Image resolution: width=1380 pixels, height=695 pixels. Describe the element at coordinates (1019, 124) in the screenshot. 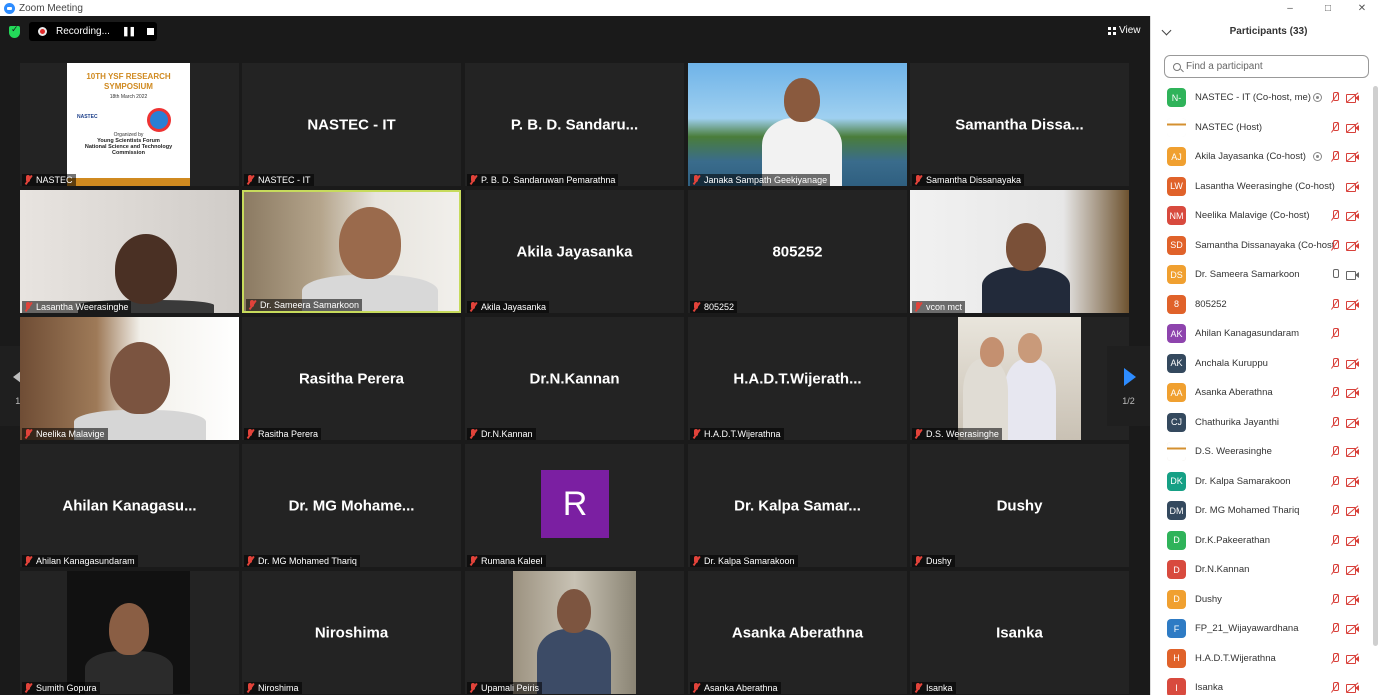

I see `video-tile: Samantha Dissa... Samantha Dissanayaka` at that location.